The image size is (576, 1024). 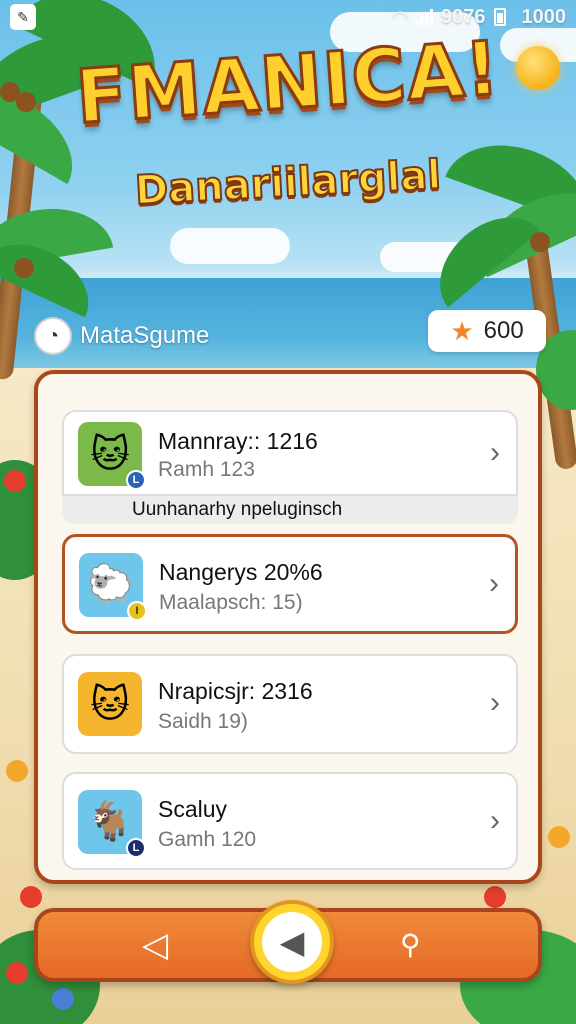 I want to click on play-back-icon: ◀, so click(x=292, y=942).